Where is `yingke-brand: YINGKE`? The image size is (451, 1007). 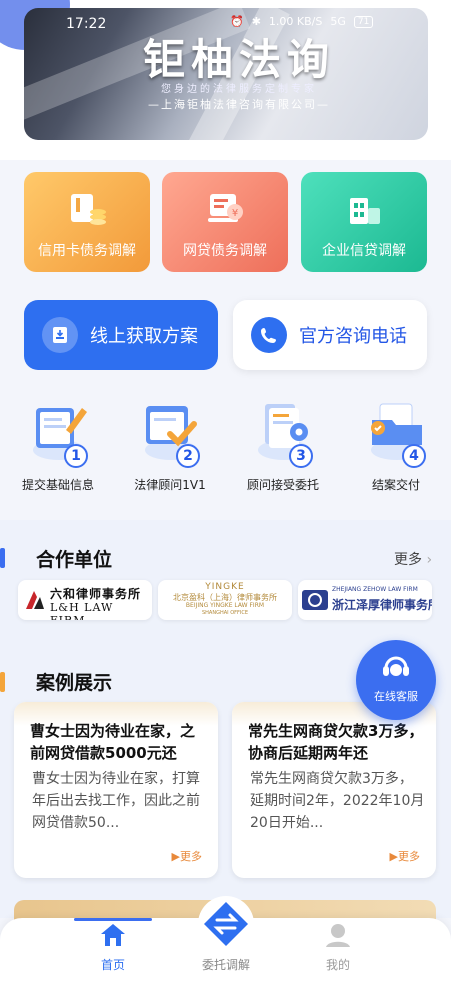
yingke-brand: YINGKE is located at coordinates (225, 587).